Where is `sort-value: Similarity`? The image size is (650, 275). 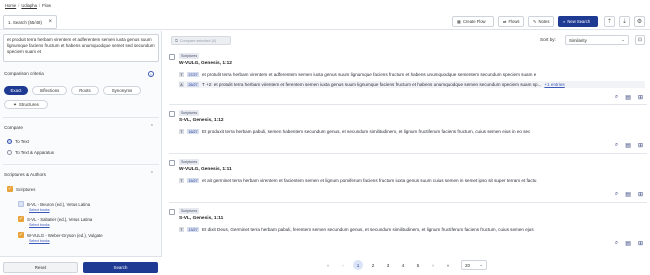
sort-value: Similarity is located at coordinates (578, 40).